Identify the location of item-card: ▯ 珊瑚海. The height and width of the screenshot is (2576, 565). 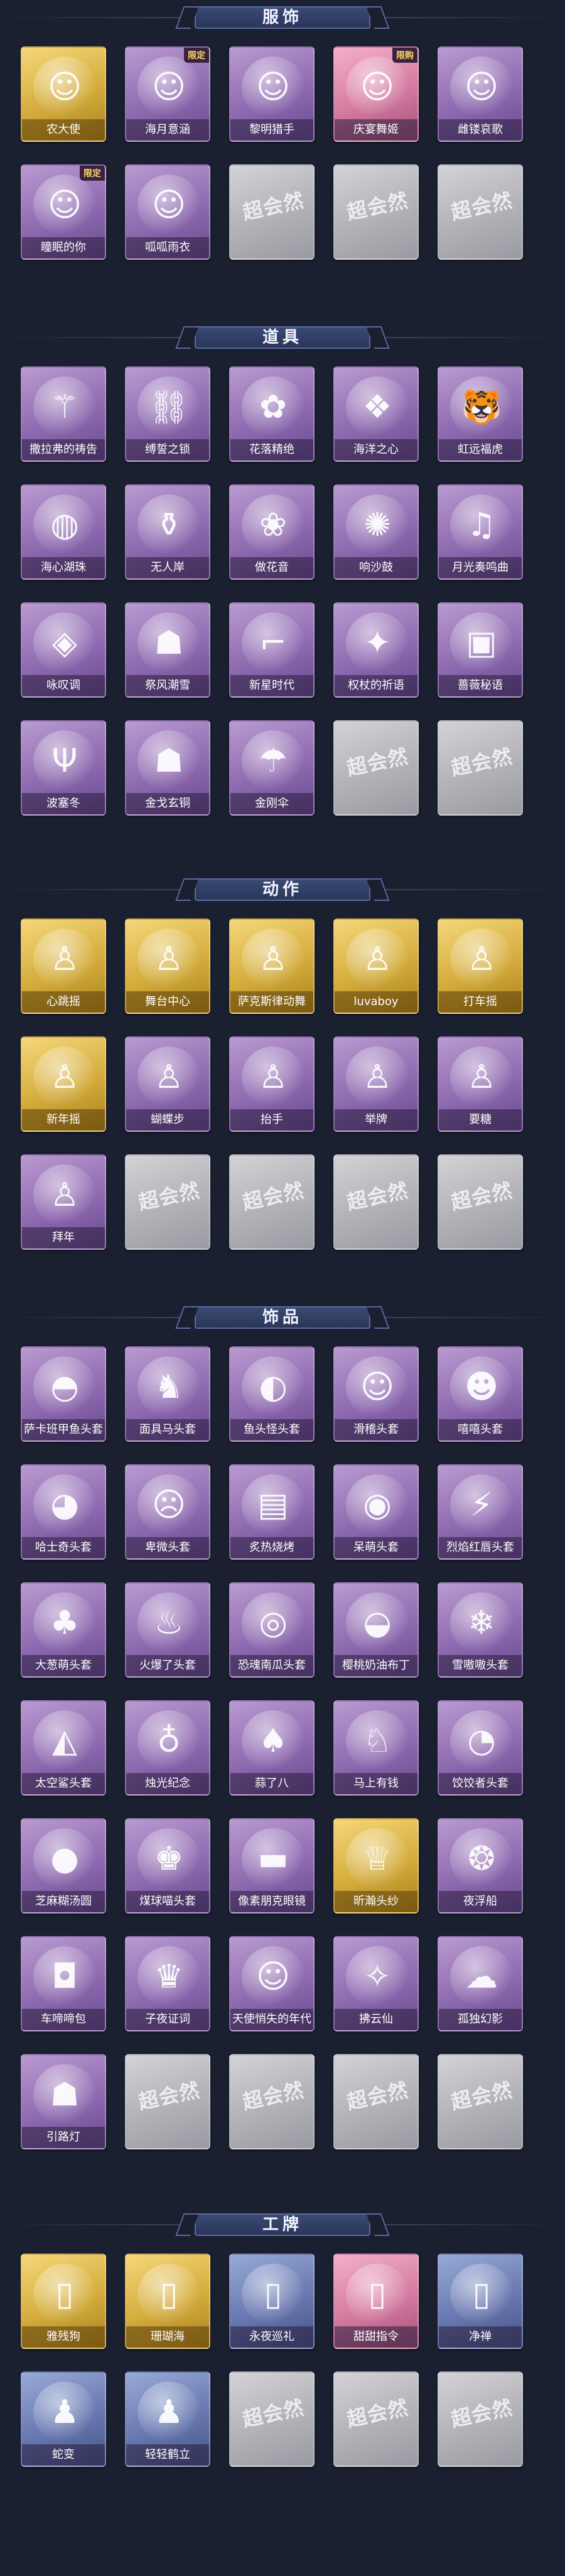
(167, 2302).